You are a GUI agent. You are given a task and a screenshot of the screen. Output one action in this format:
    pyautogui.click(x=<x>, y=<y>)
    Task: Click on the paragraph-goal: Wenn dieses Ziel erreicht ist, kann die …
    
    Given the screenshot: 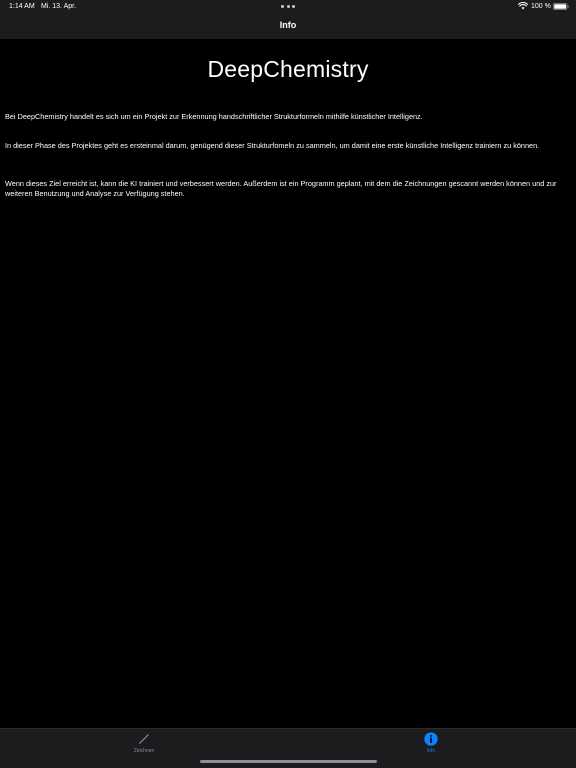 What is the action you would take?
    pyautogui.click(x=281, y=188)
    